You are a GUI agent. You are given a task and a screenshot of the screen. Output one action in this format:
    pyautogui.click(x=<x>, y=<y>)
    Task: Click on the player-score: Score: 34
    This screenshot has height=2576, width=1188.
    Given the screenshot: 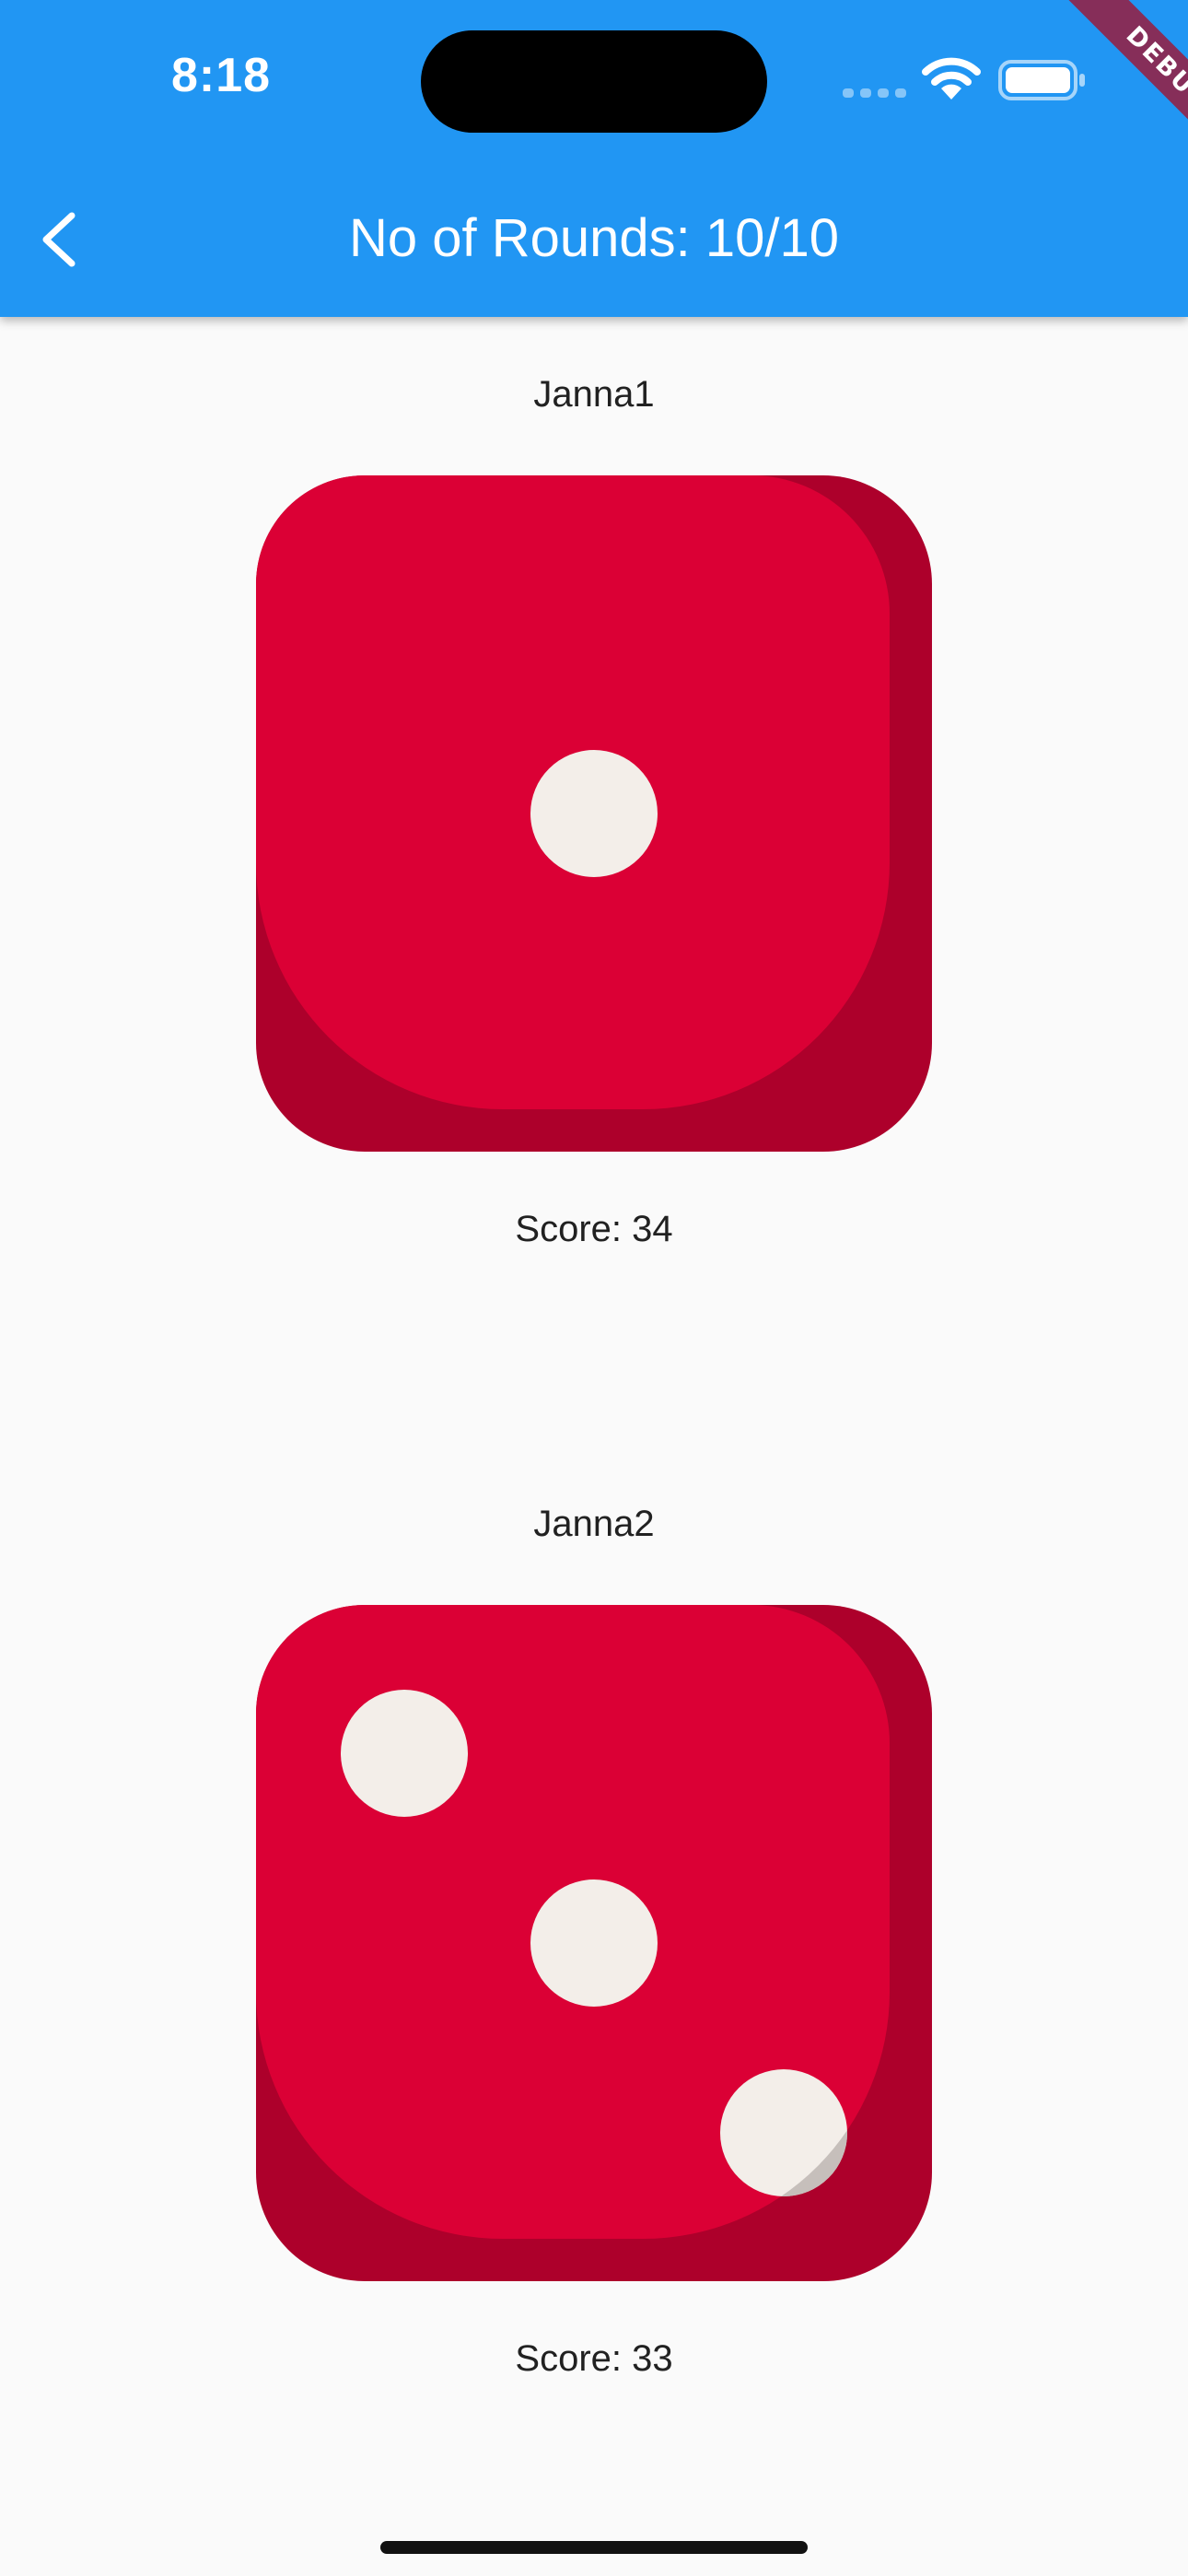 What is the action you would take?
    pyautogui.click(x=594, y=1229)
    